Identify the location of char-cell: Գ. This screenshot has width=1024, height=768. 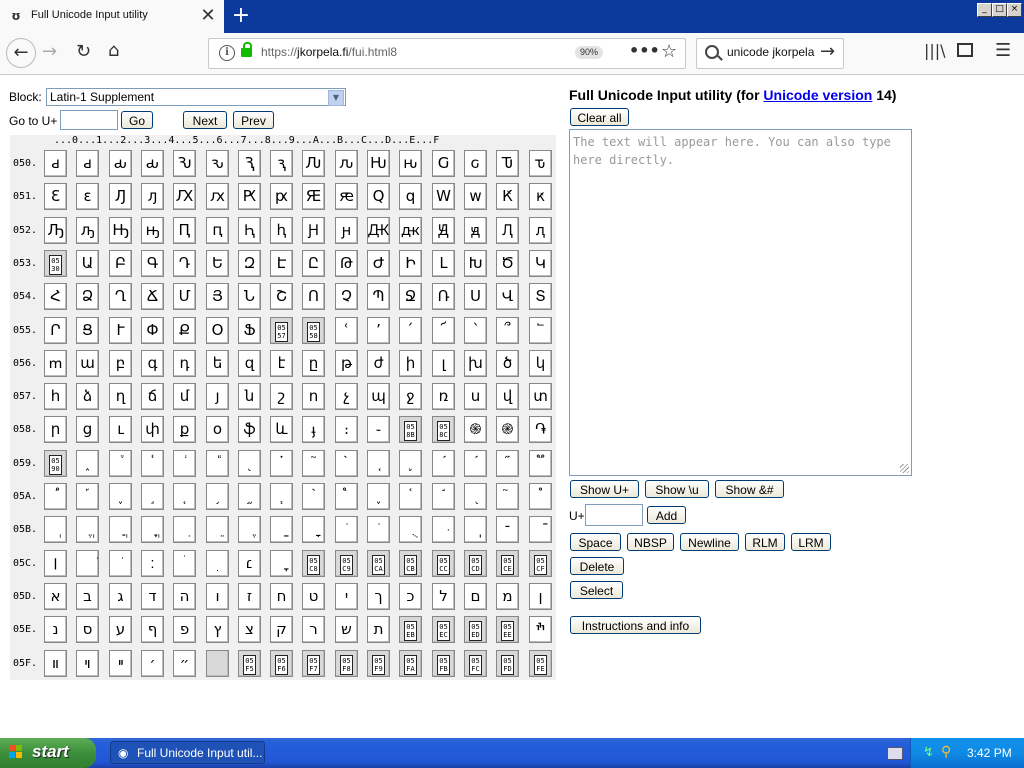
(152, 263).